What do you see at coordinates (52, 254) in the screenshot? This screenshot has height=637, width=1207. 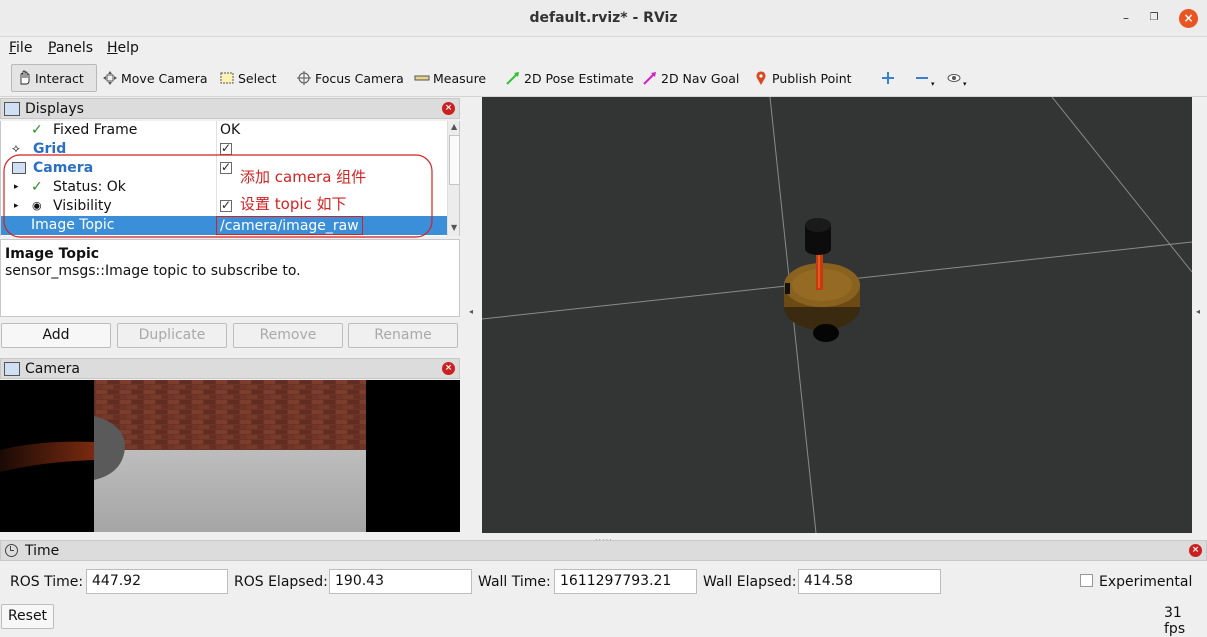 I see `description-title: Image Topic` at bounding box center [52, 254].